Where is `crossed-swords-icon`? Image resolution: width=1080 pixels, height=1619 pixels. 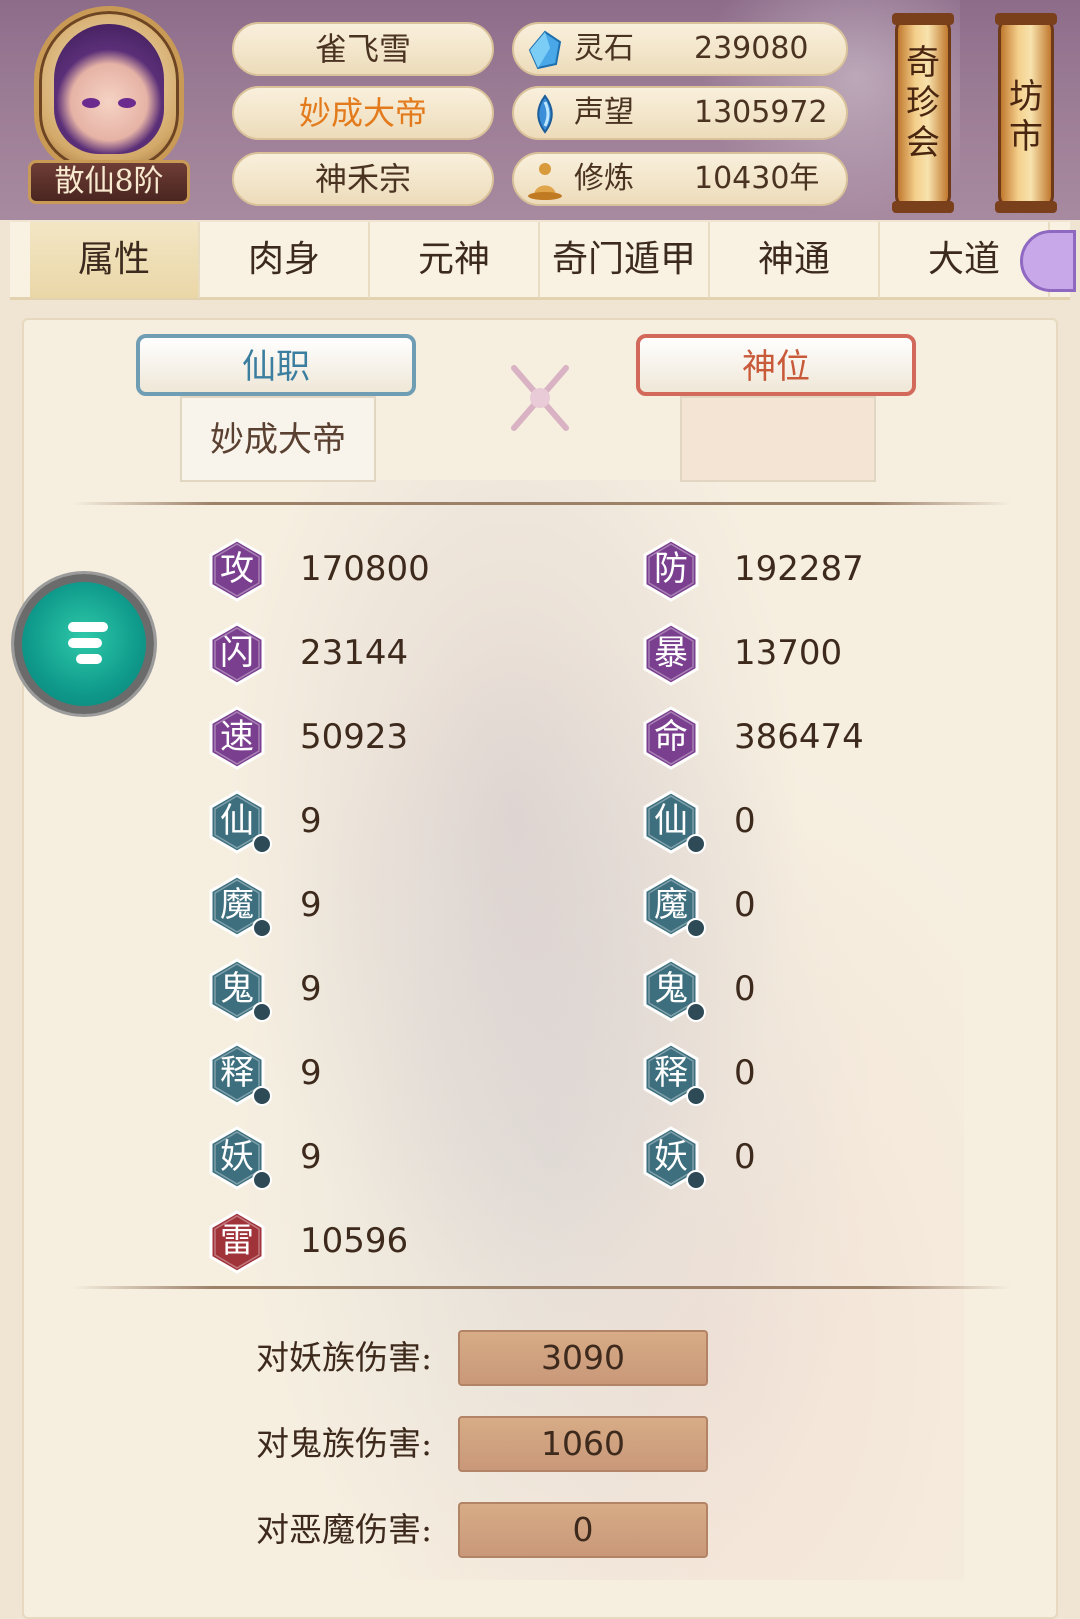 crossed-swords-icon is located at coordinates (540, 398).